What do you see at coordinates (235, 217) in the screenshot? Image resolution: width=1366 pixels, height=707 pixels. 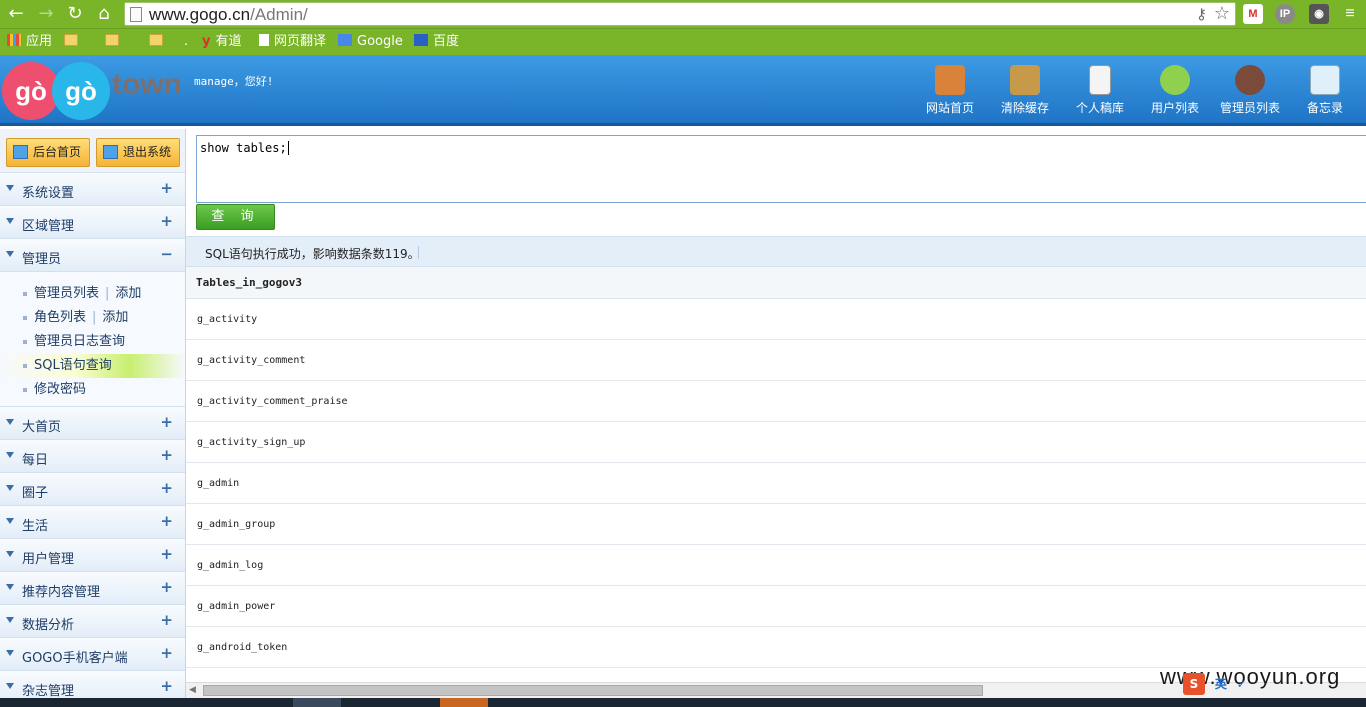 I see `query-button: 查 询` at bounding box center [235, 217].